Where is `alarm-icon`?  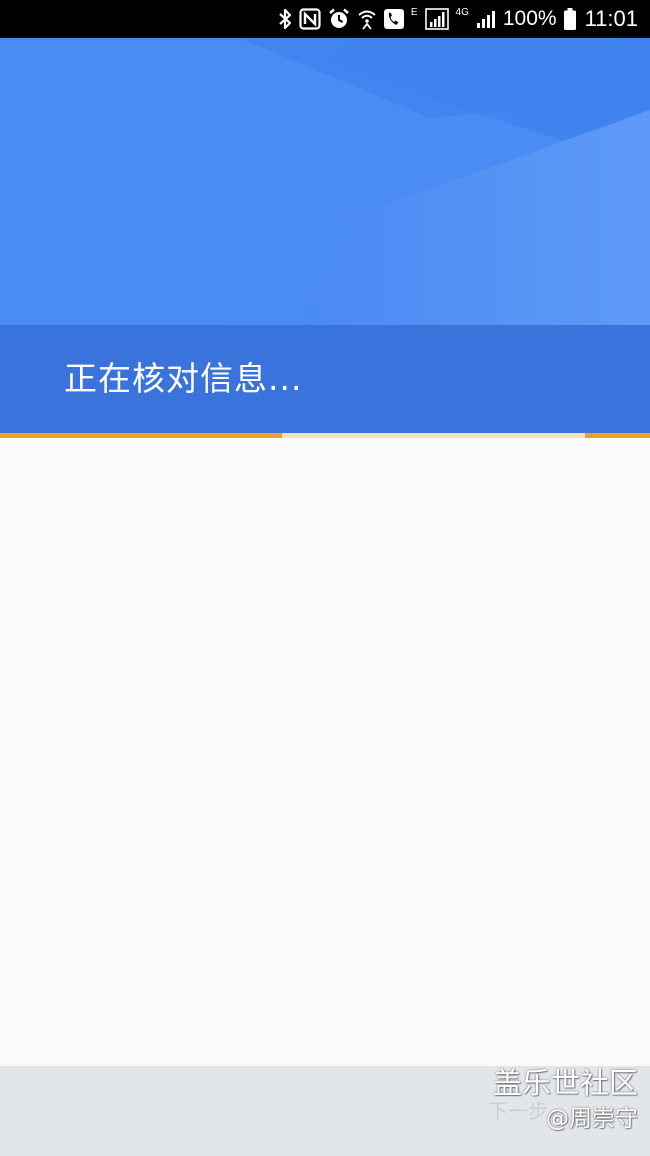
alarm-icon is located at coordinates (339, 19).